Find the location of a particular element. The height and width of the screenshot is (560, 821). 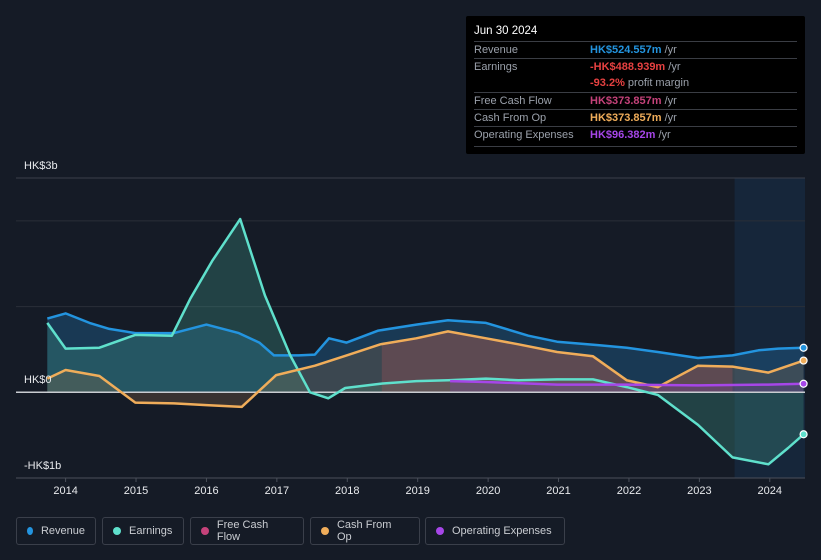

tooltip-date: Jun 30 2024 is located at coordinates (506, 31).